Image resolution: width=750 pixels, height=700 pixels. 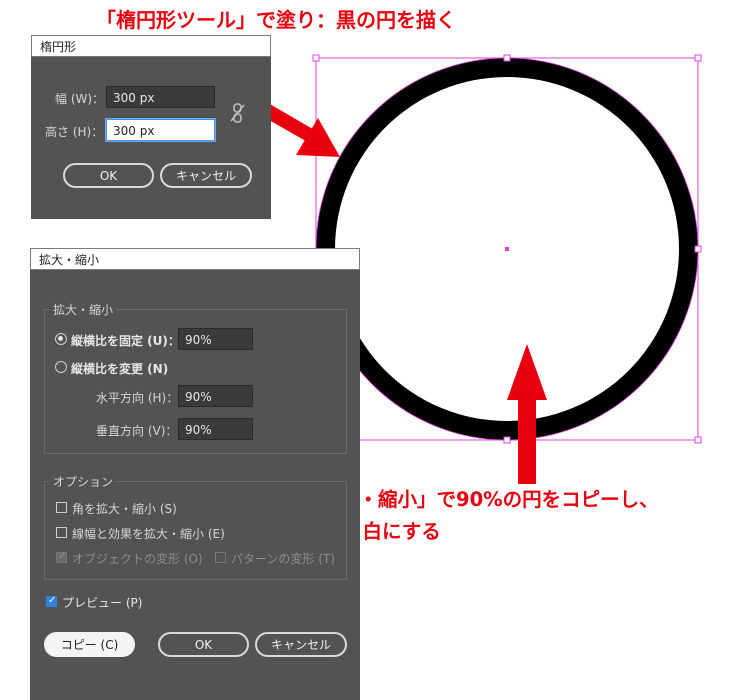 I want to click on preview-label: プレビュー (P), so click(x=102, y=602).